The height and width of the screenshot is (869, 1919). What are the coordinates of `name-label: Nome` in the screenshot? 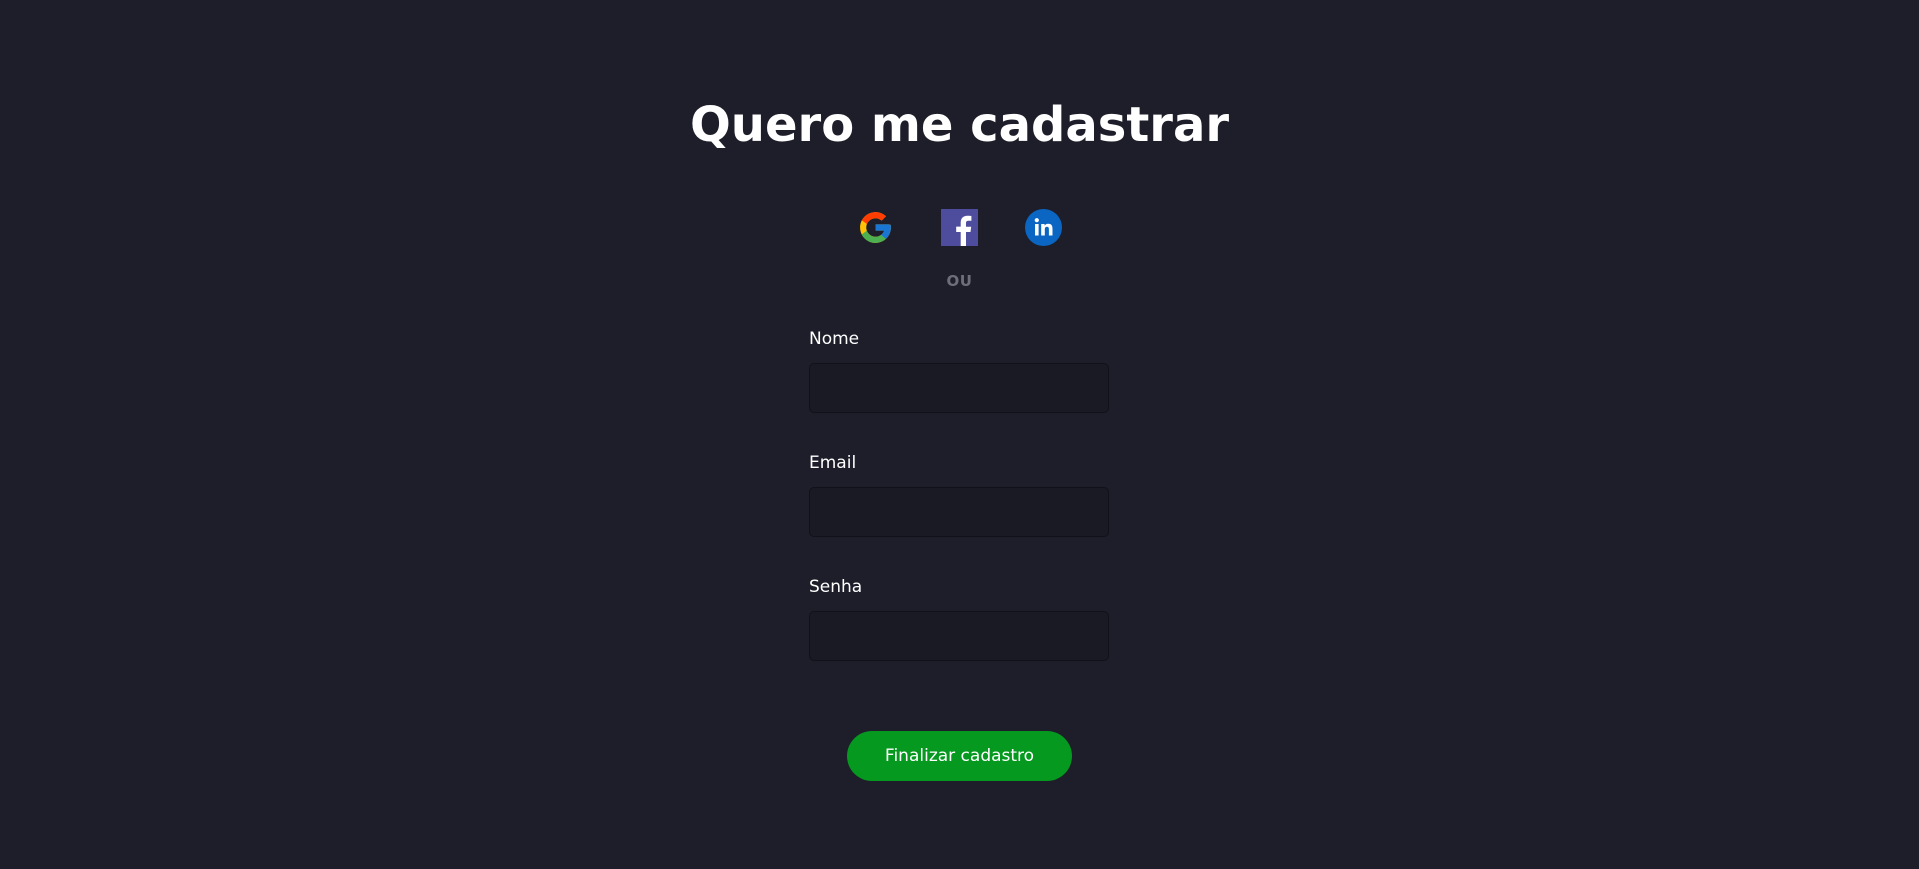 It's located at (834, 339).